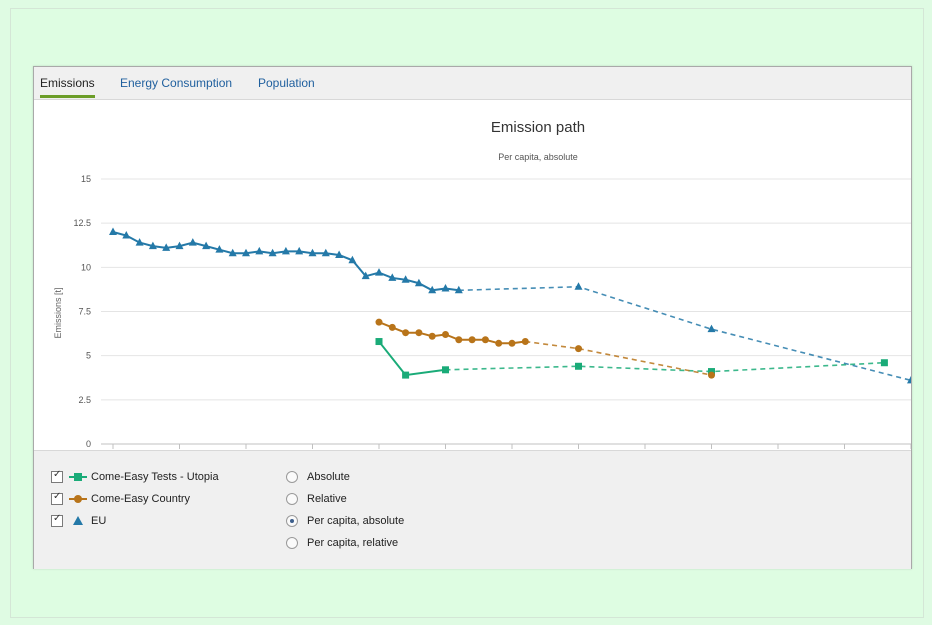  I want to click on mode-option-relative: Relative, so click(316, 499).